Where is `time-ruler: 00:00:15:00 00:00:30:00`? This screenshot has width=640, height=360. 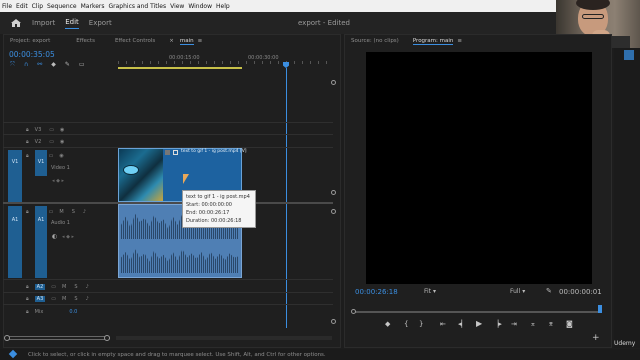
time-ruler: 00:00:15:00 00:00:30:00 is located at coordinates (225, 61).